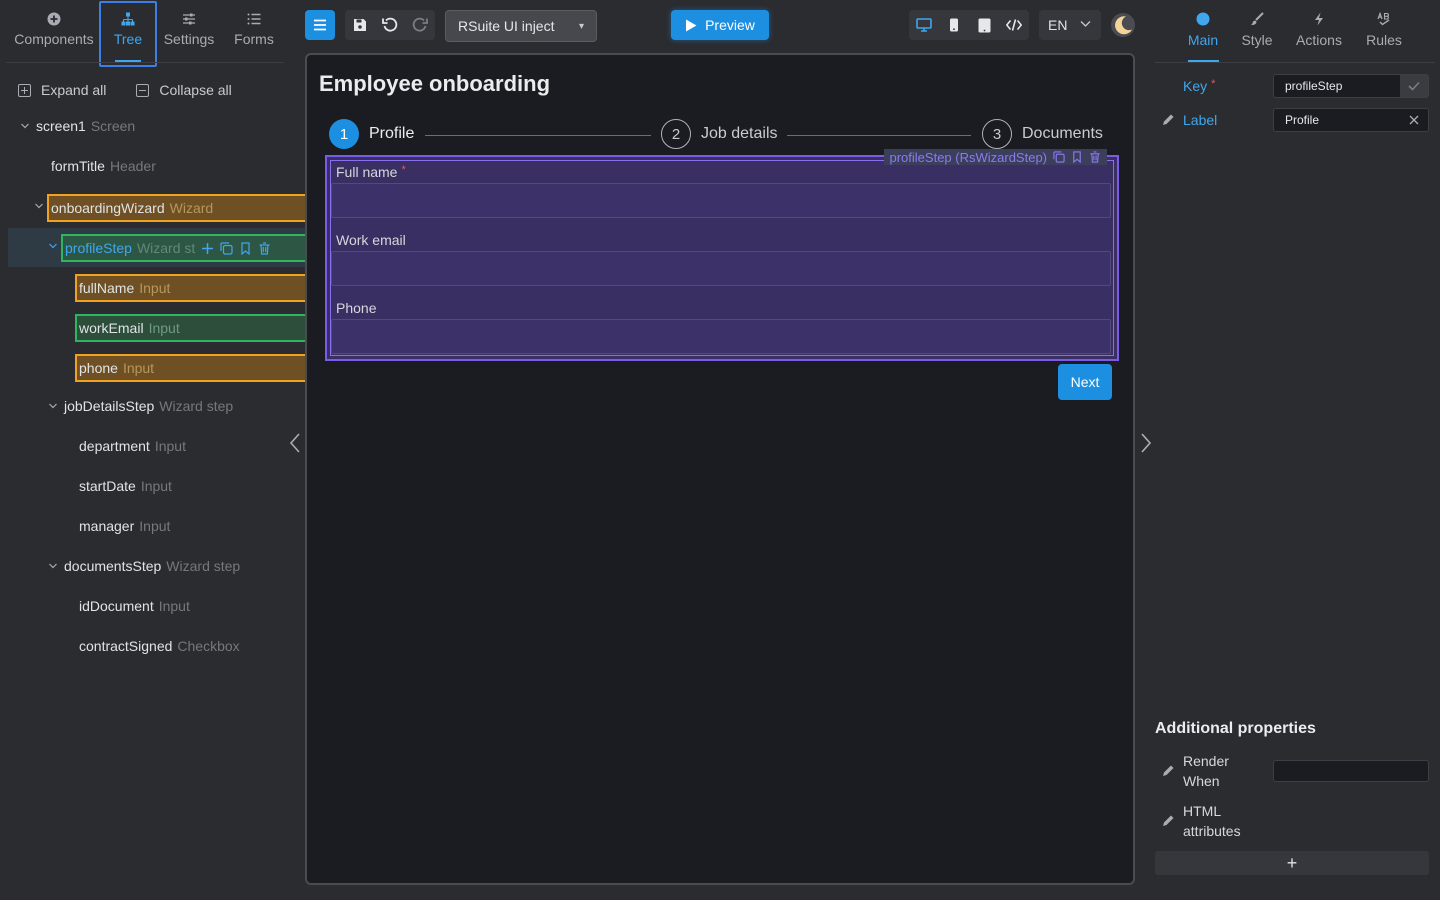 The image size is (1440, 900). I want to click on save-icon, so click(360, 25).